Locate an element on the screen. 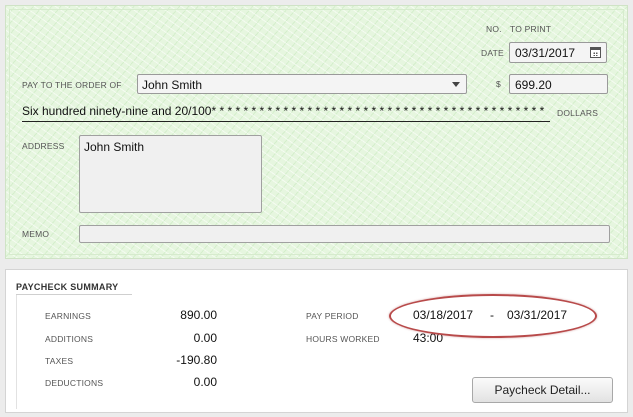 This screenshot has height=417, width=633. deductions-value: 0.00 is located at coordinates (205, 382).